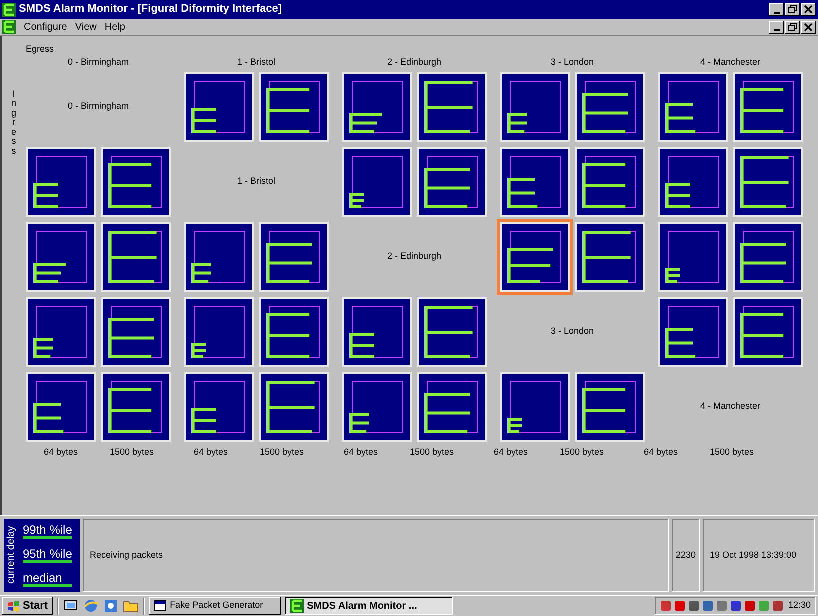 The image size is (818, 616). Describe the element at coordinates (46, 27) in the screenshot. I see `menu-item: Configure` at that location.